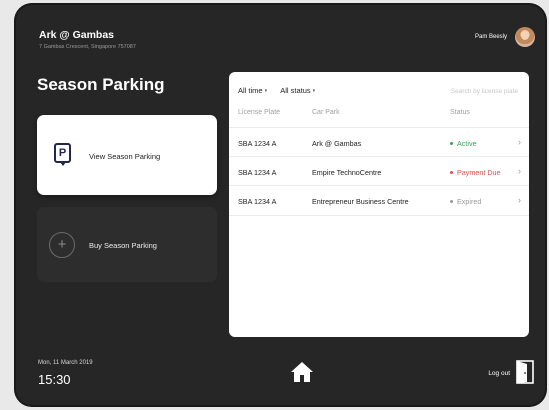  I want to click on time-filter-dropdown: All time ▾, so click(252, 90).